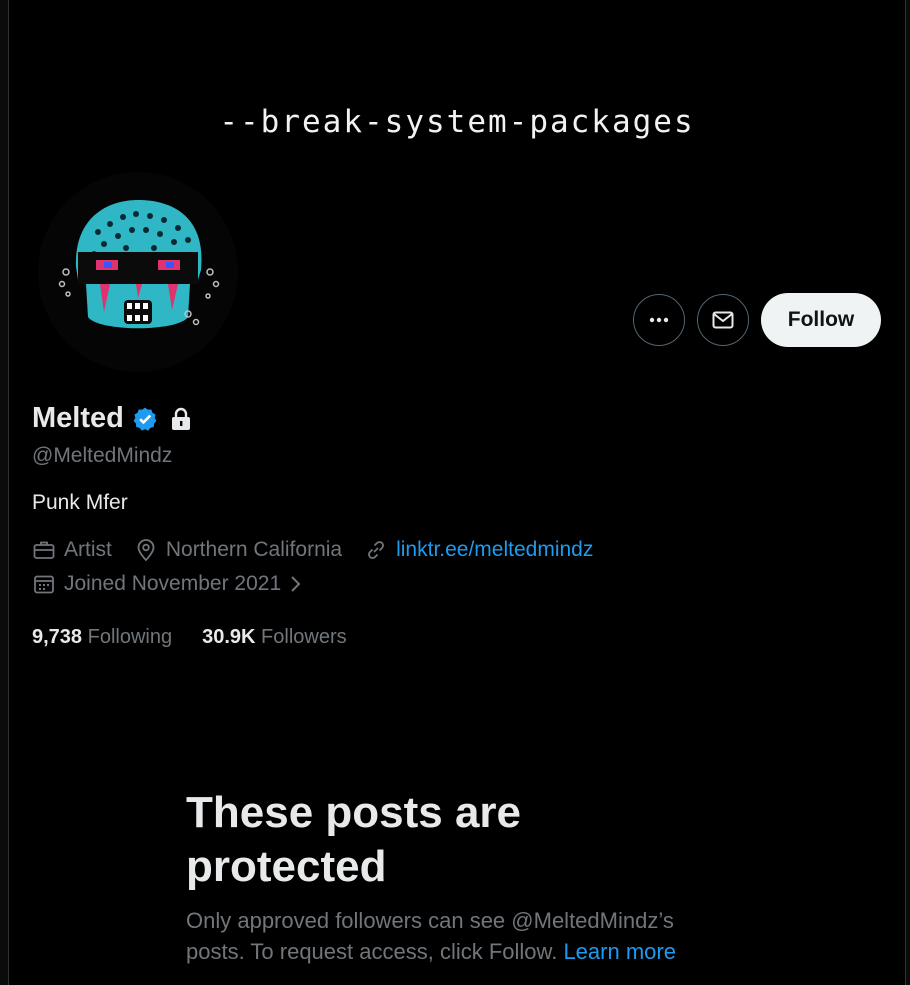 Image resolution: width=910 pixels, height=985 pixels. I want to click on window-left-border, so click(4, 492).